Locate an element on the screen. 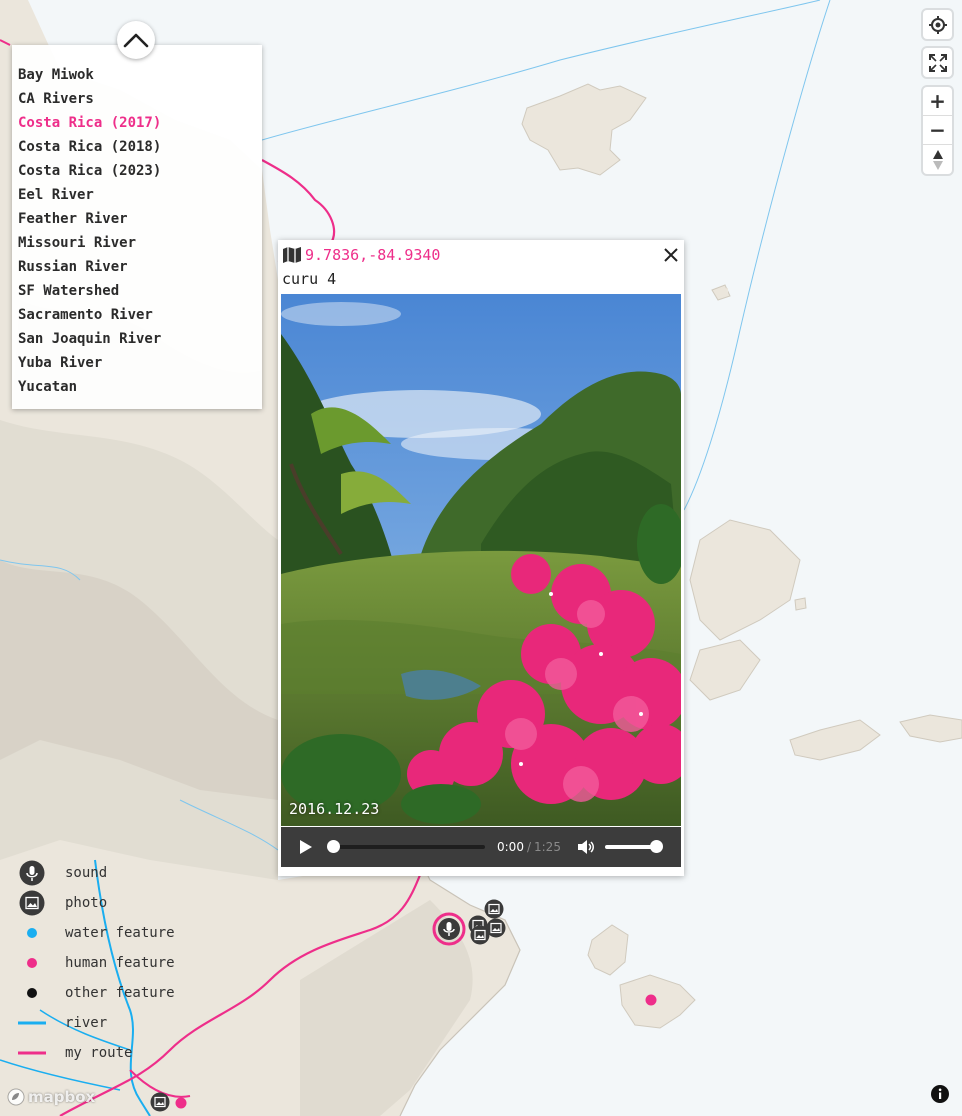  fullscreen-button is located at coordinates (937, 62).